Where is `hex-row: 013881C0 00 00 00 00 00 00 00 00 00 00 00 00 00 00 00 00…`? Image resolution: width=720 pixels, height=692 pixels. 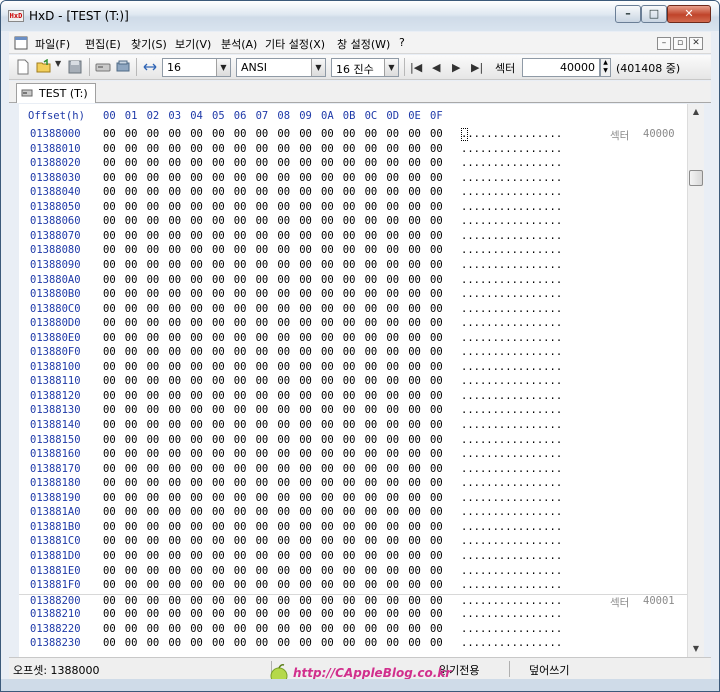
hex-row: 013881C0 00 00 00 00 00 00 00 00 00 00 00 00 00 00 00 00… is located at coordinates (353, 542).